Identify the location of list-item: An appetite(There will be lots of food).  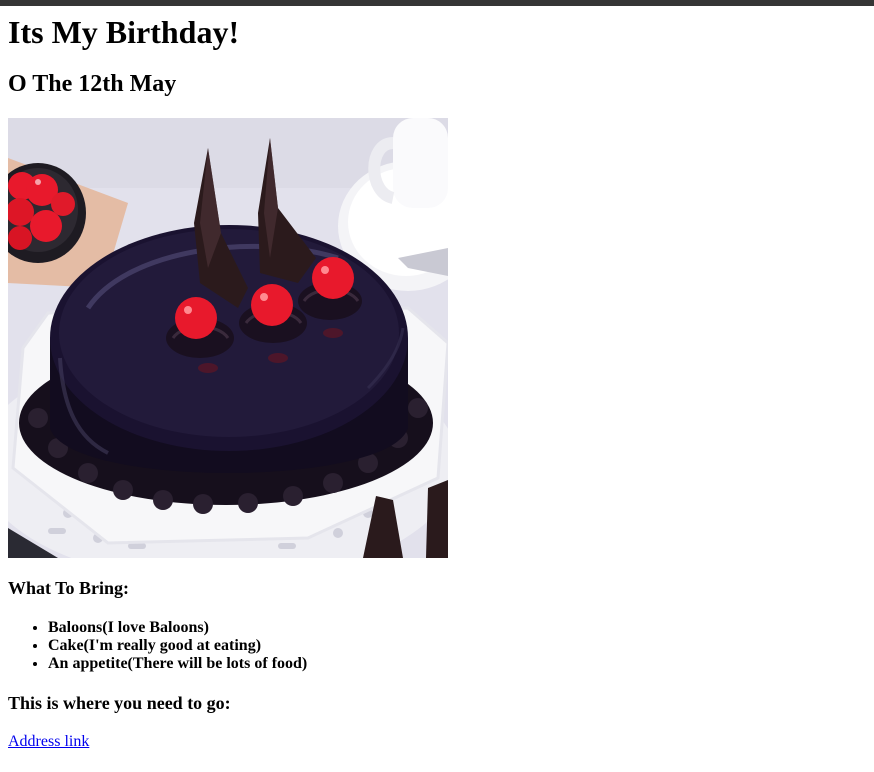
(457, 664).